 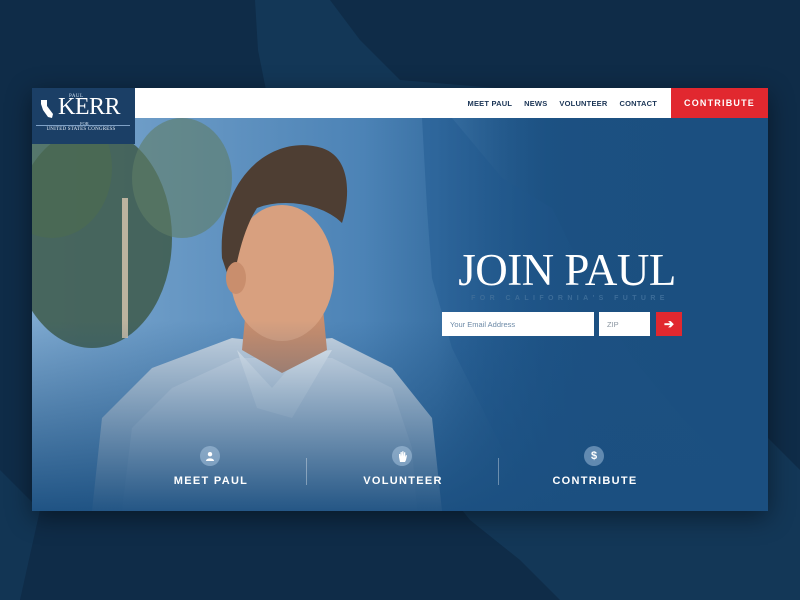 What do you see at coordinates (210, 456) in the screenshot?
I see `person-icon` at bounding box center [210, 456].